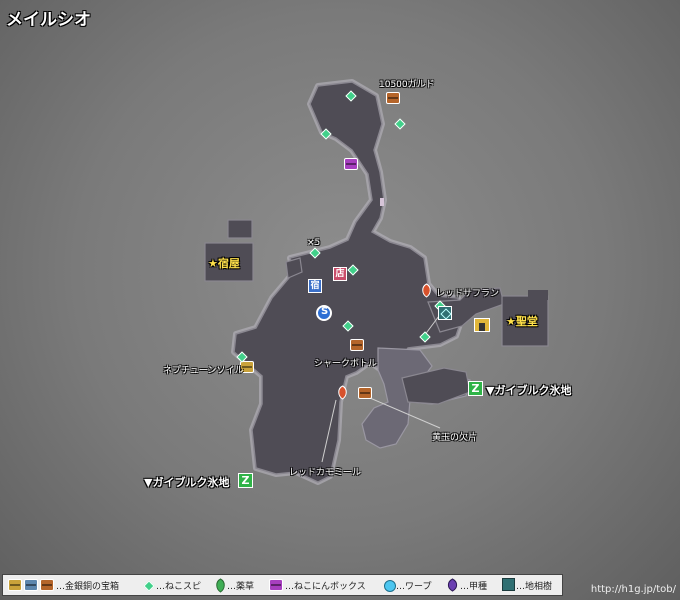 This screenshot has height=600, width=680. Describe the element at coordinates (475, 388) in the screenshot. I see `exit-east-icon: Z` at that location.